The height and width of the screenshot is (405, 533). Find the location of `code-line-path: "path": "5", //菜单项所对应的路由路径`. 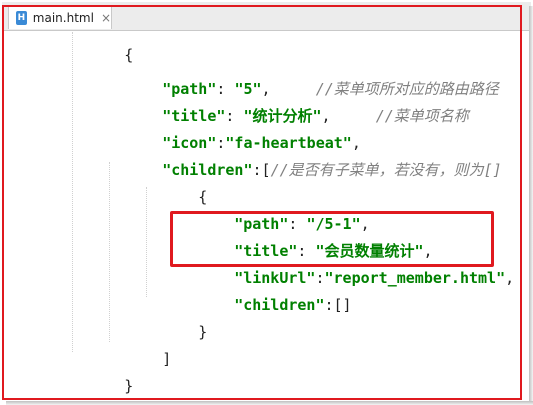

code-line-path: "path": "5", //菜单项所对应的路由路径 is located at coordinates (303, 73).